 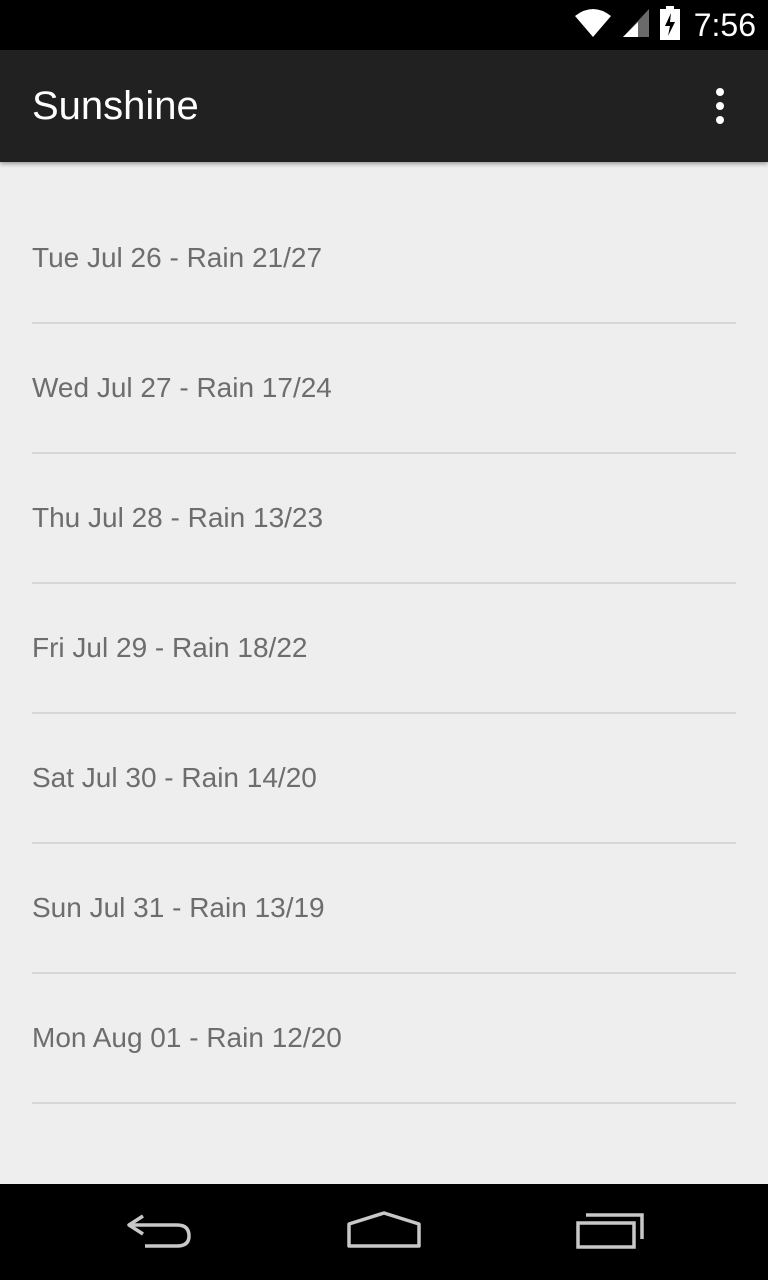 I want to click on status-time: 7:56, so click(x=724, y=25).